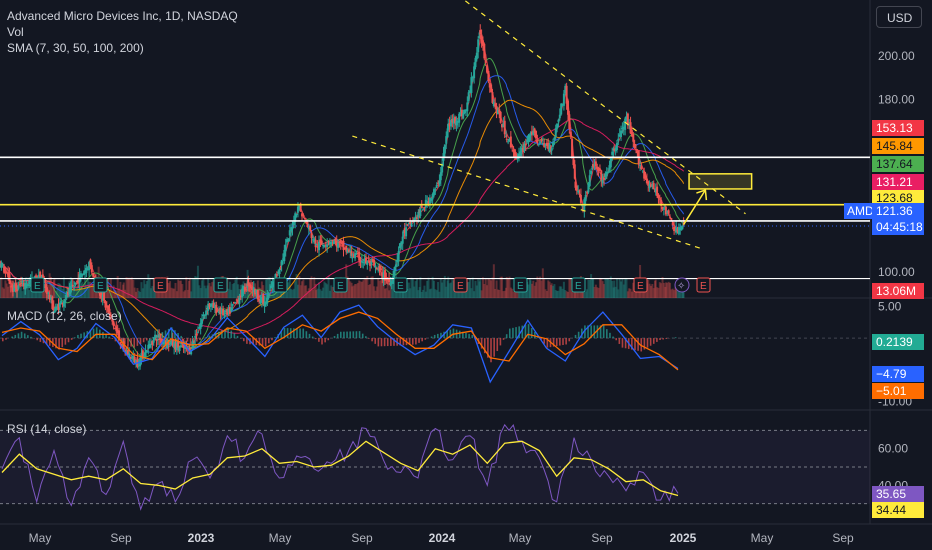 This screenshot has width=932, height=550. I want to click on split-marker-label: ✧, so click(681, 286).